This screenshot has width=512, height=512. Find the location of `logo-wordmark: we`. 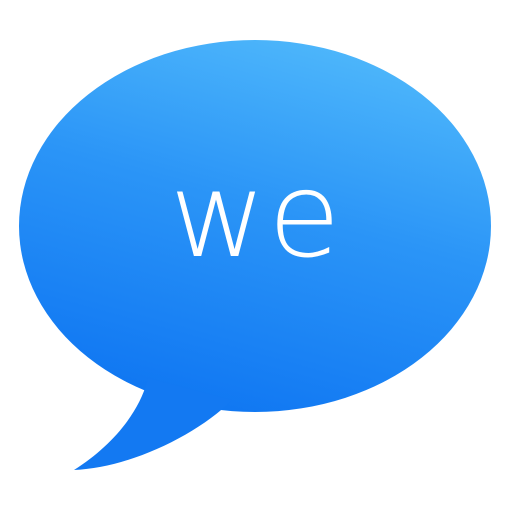

logo-wordmark: we is located at coordinates (256, 215).